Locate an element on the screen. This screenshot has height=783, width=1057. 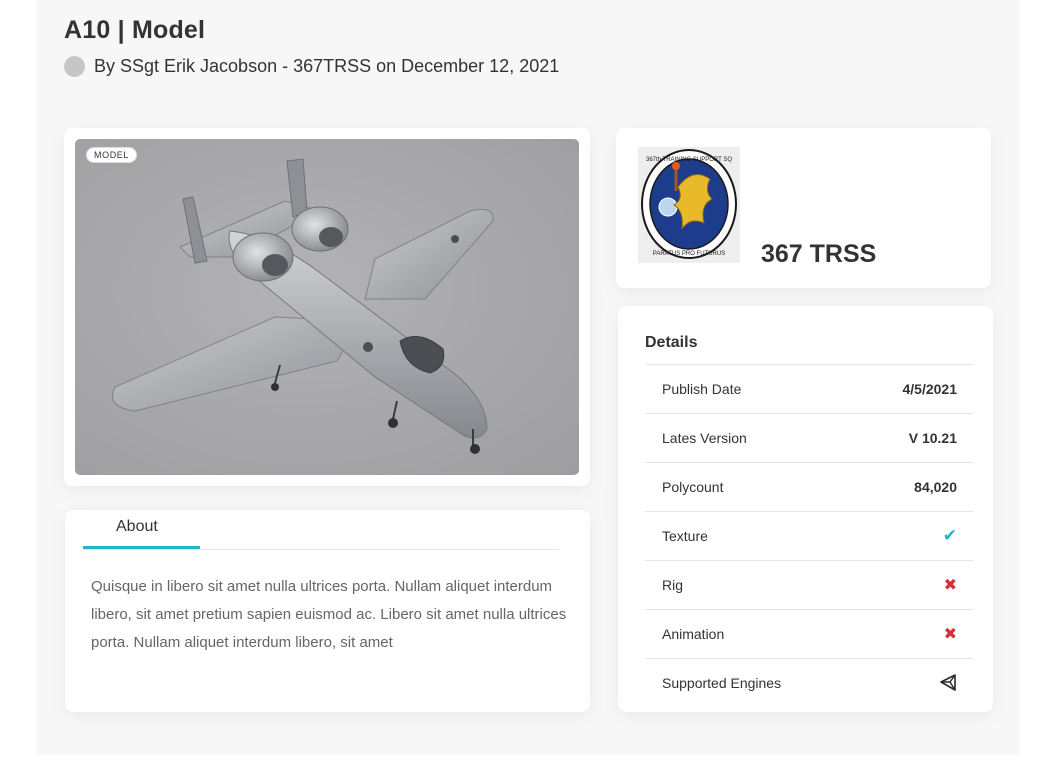
detail-label: Supported Engines is located at coordinates (722, 683).